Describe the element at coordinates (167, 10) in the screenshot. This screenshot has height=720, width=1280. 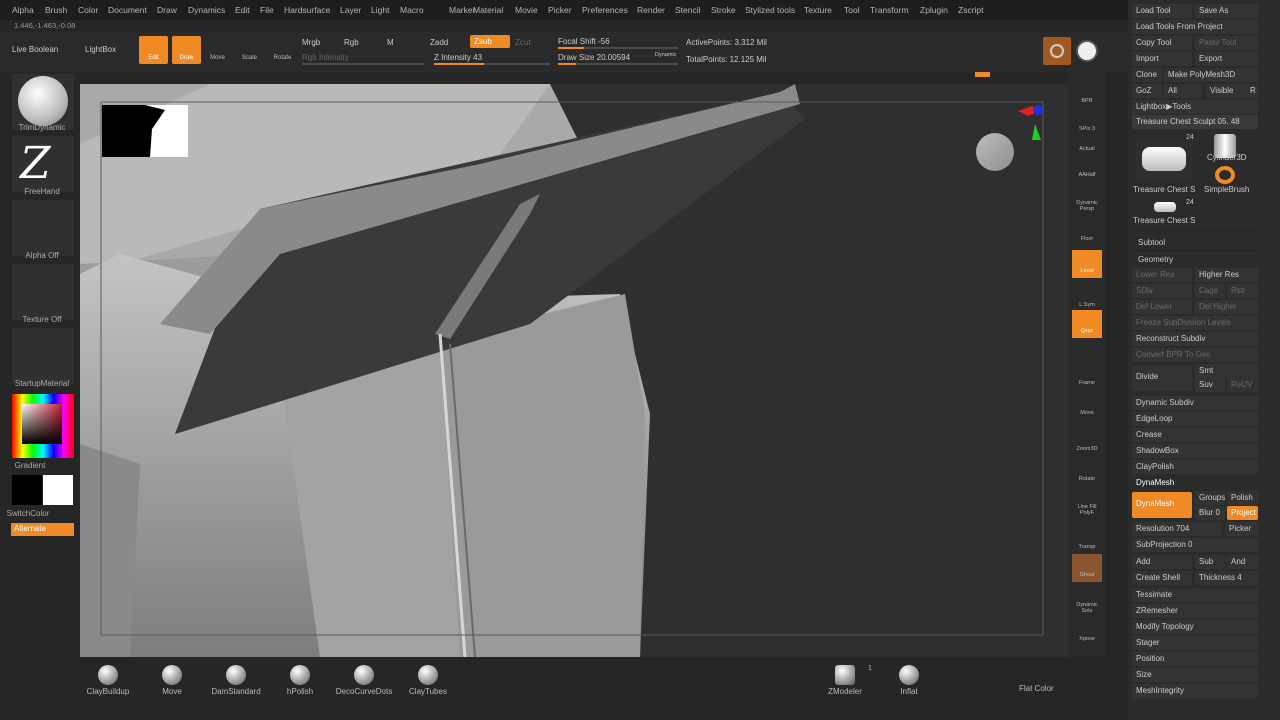
I see `menu-draw: Draw` at that location.